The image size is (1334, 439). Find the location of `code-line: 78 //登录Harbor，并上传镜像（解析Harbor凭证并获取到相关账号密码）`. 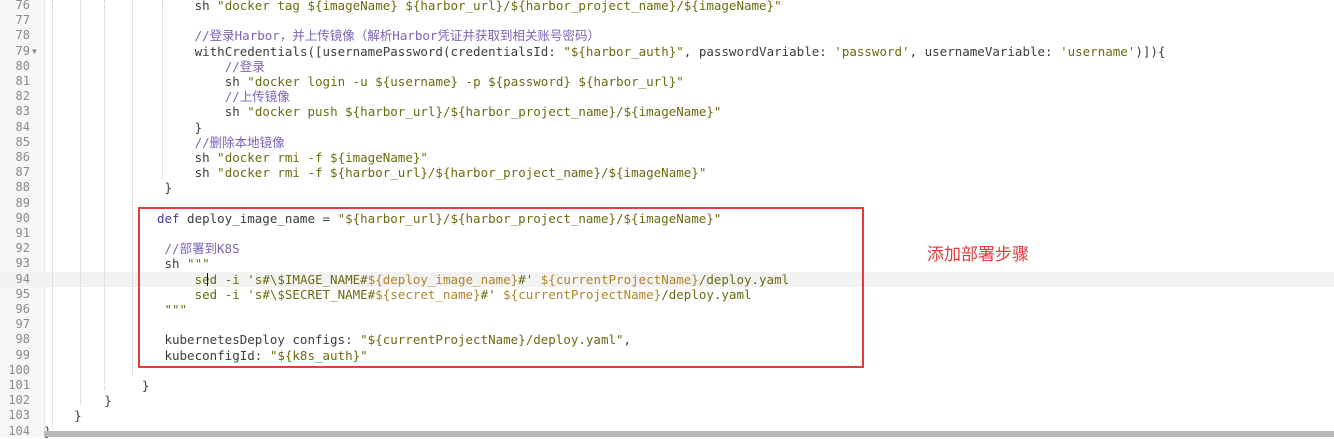

code-line: 78 //登录Harbor，并上传镜像（解析Harbor凭证并获取到相关账号密码） is located at coordinates (667, 35).